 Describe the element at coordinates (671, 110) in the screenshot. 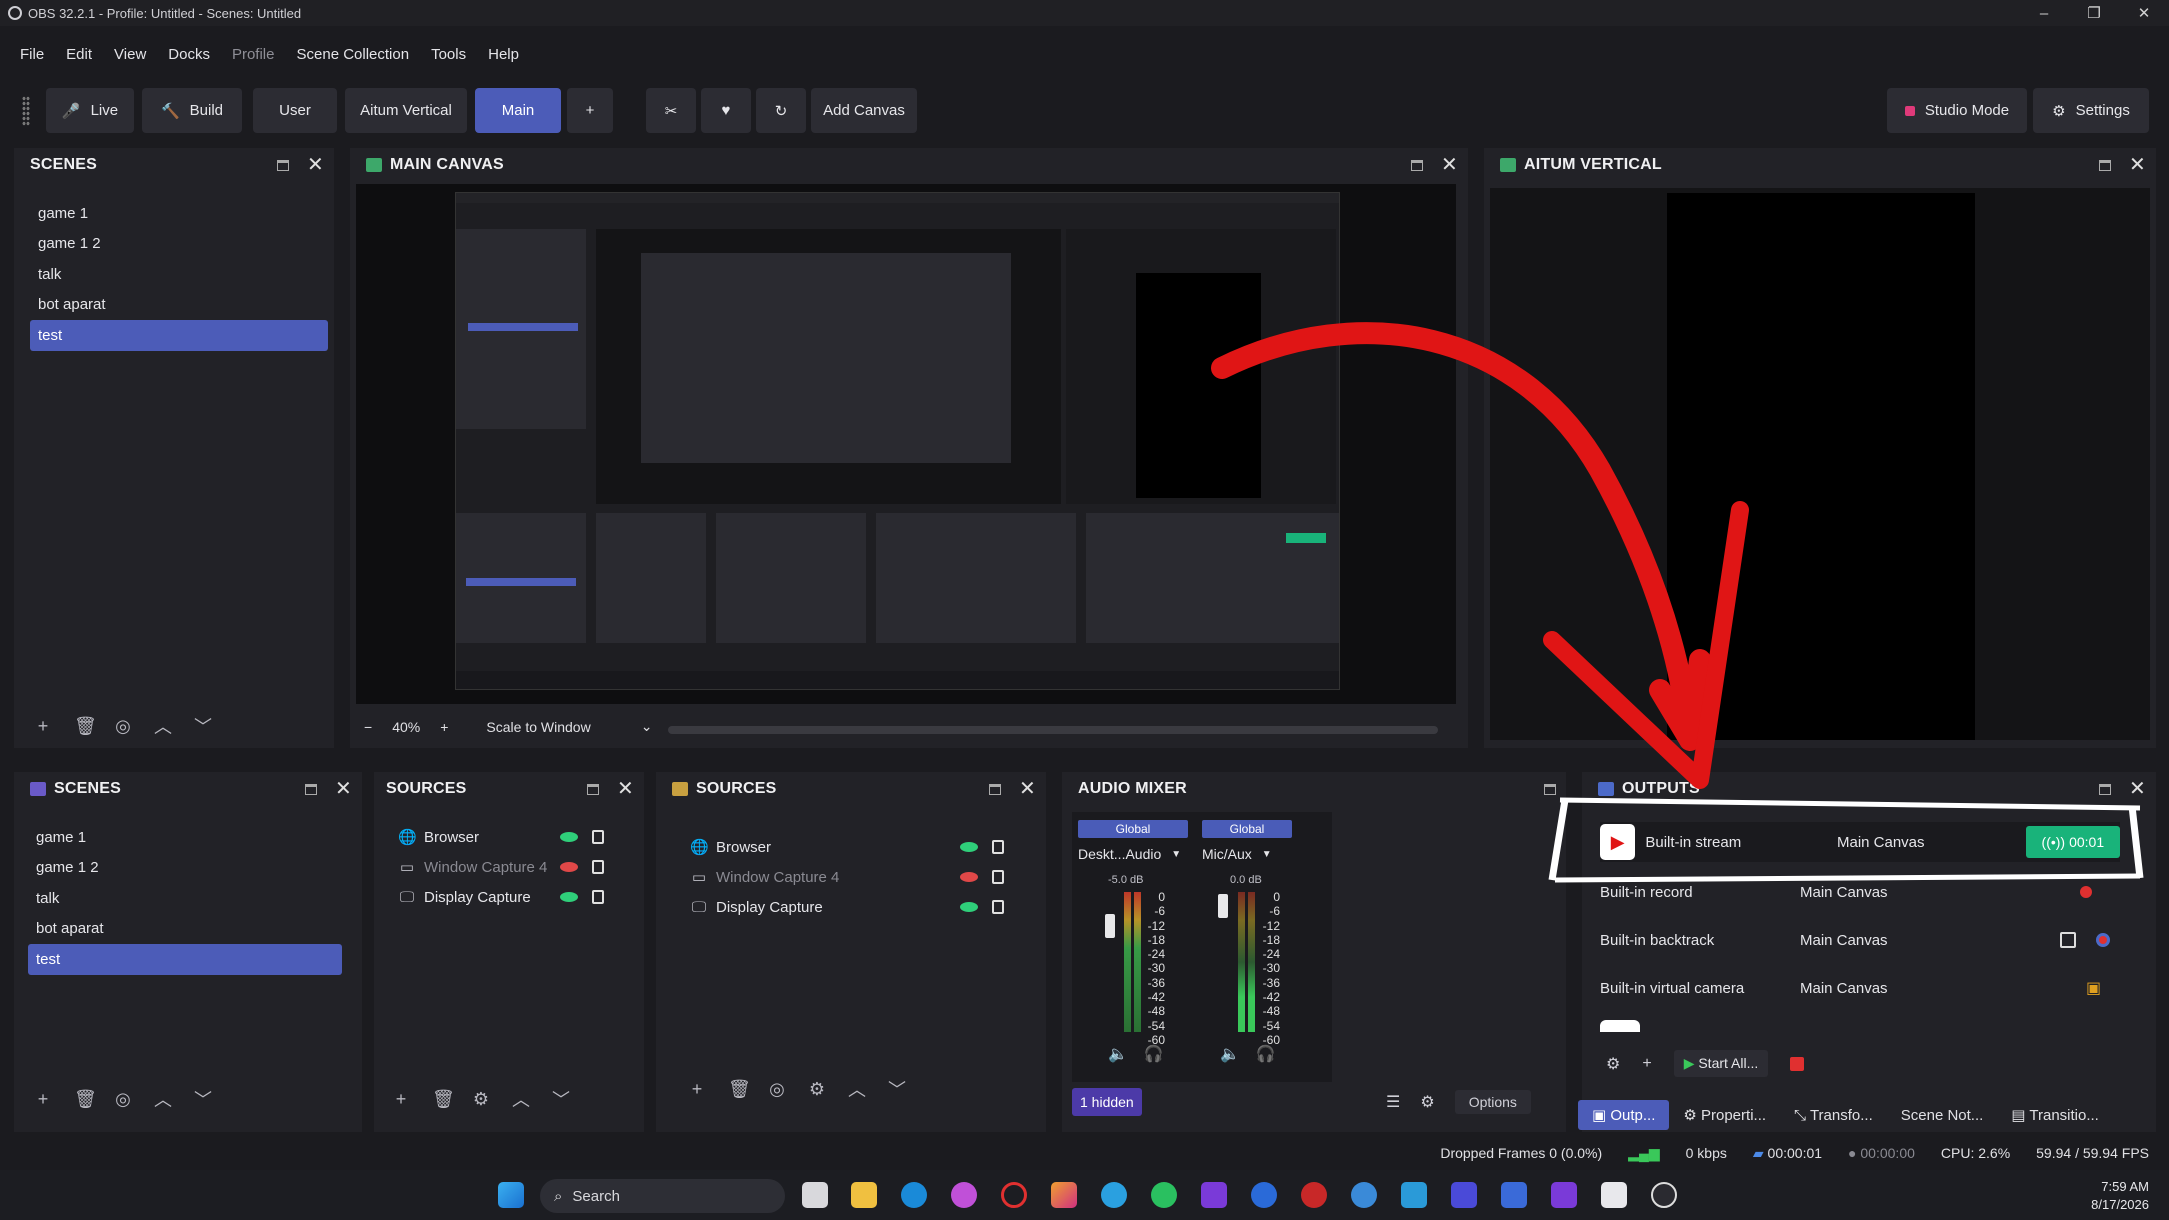

I see `tools-button: ✂` at that location.